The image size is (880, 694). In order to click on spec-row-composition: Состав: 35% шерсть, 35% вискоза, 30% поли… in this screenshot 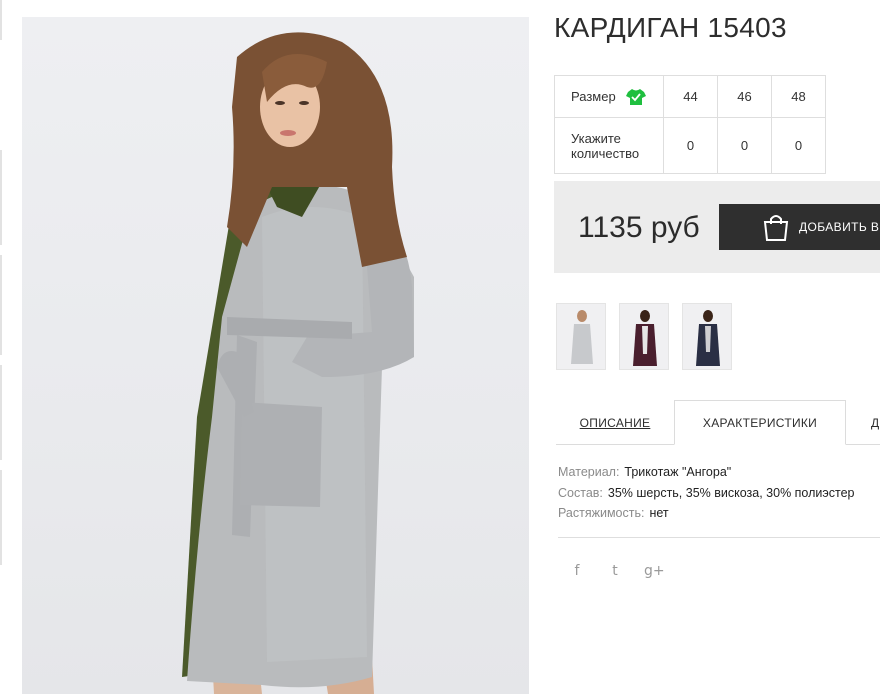, I will do `click(706, 493)`.